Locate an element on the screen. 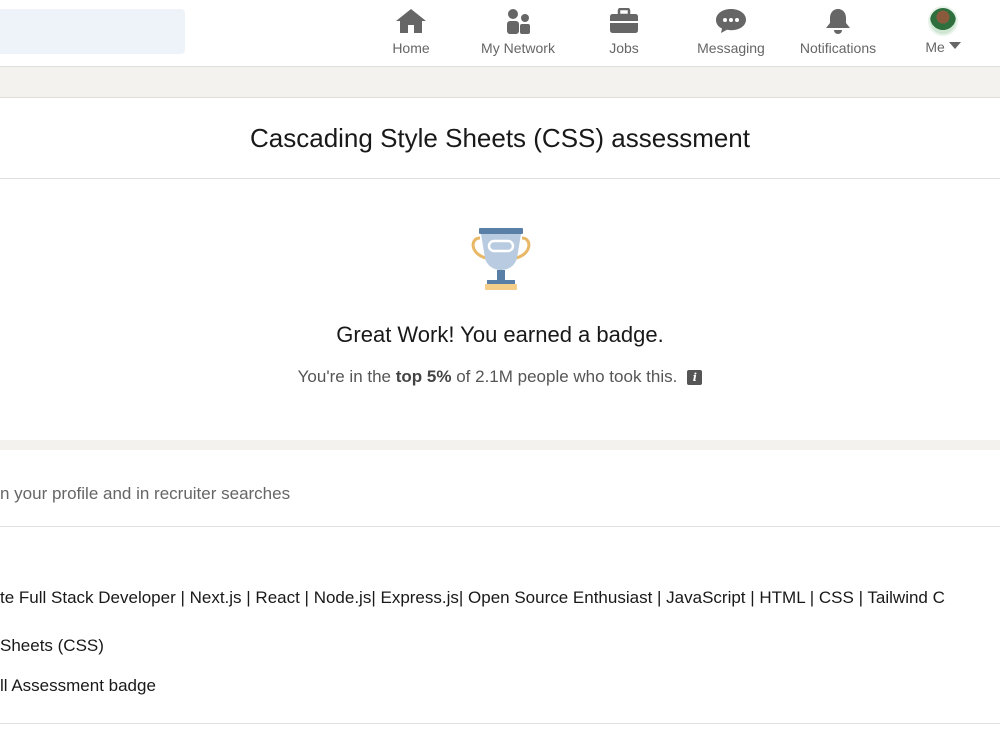  nav-my-network: My Network is located at coordinates (518, 33).